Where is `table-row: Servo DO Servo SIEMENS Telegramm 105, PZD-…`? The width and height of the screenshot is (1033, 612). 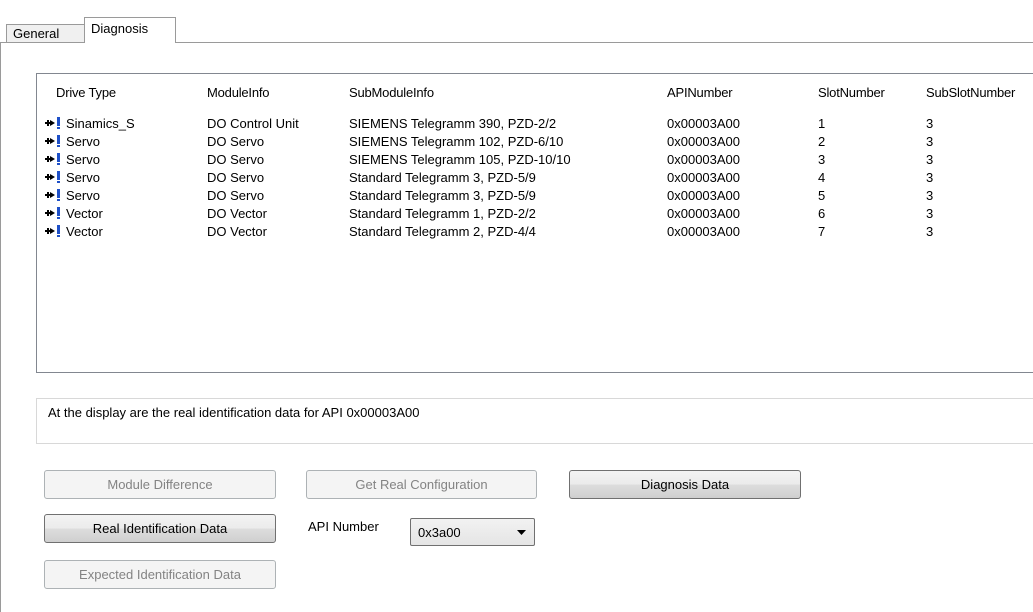
table-row: Servo DO Servo SIEMENS Telegramm 105, PZD-… is located at coordinates (535, 161).